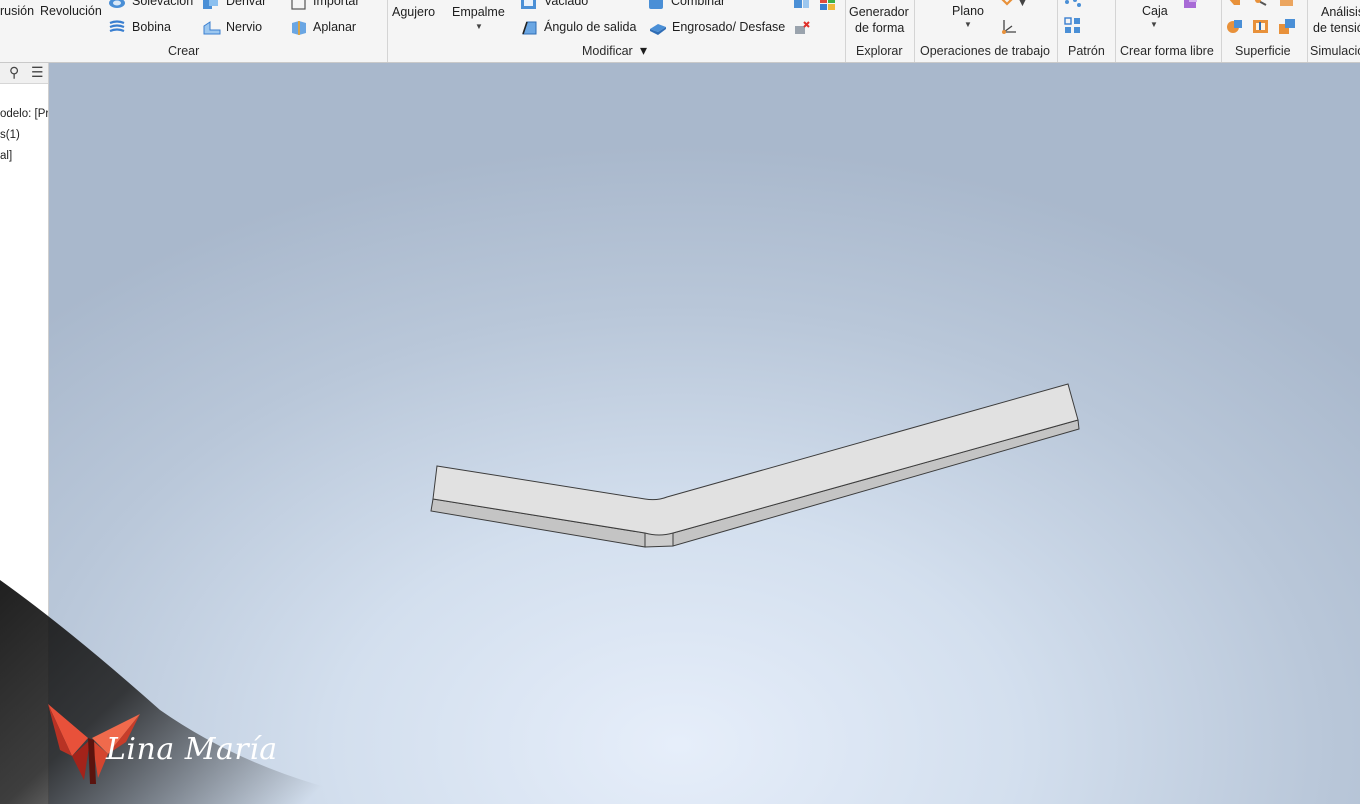 The width and height of the screenshot is (1360, 804). What do you see at coordinates (656, 4) in the screenshot?
I see `combine-icon` at bounding box center [656, 4].